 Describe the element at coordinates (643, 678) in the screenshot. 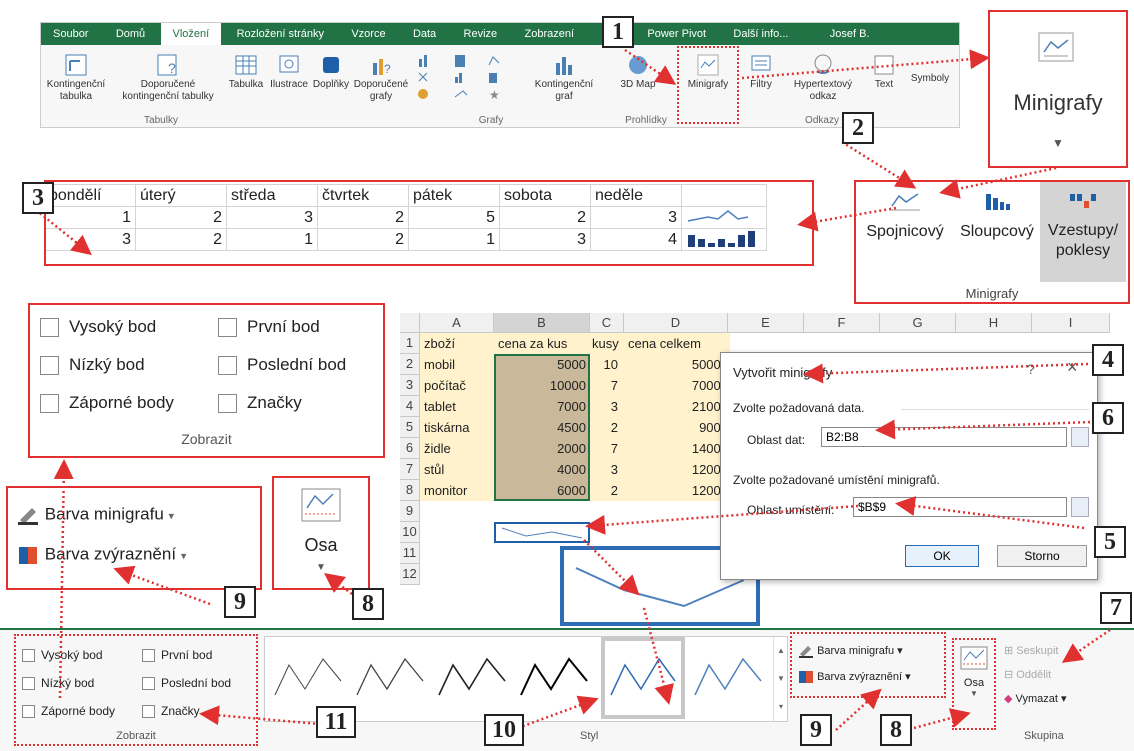

I see `style-option-selected` at that location.